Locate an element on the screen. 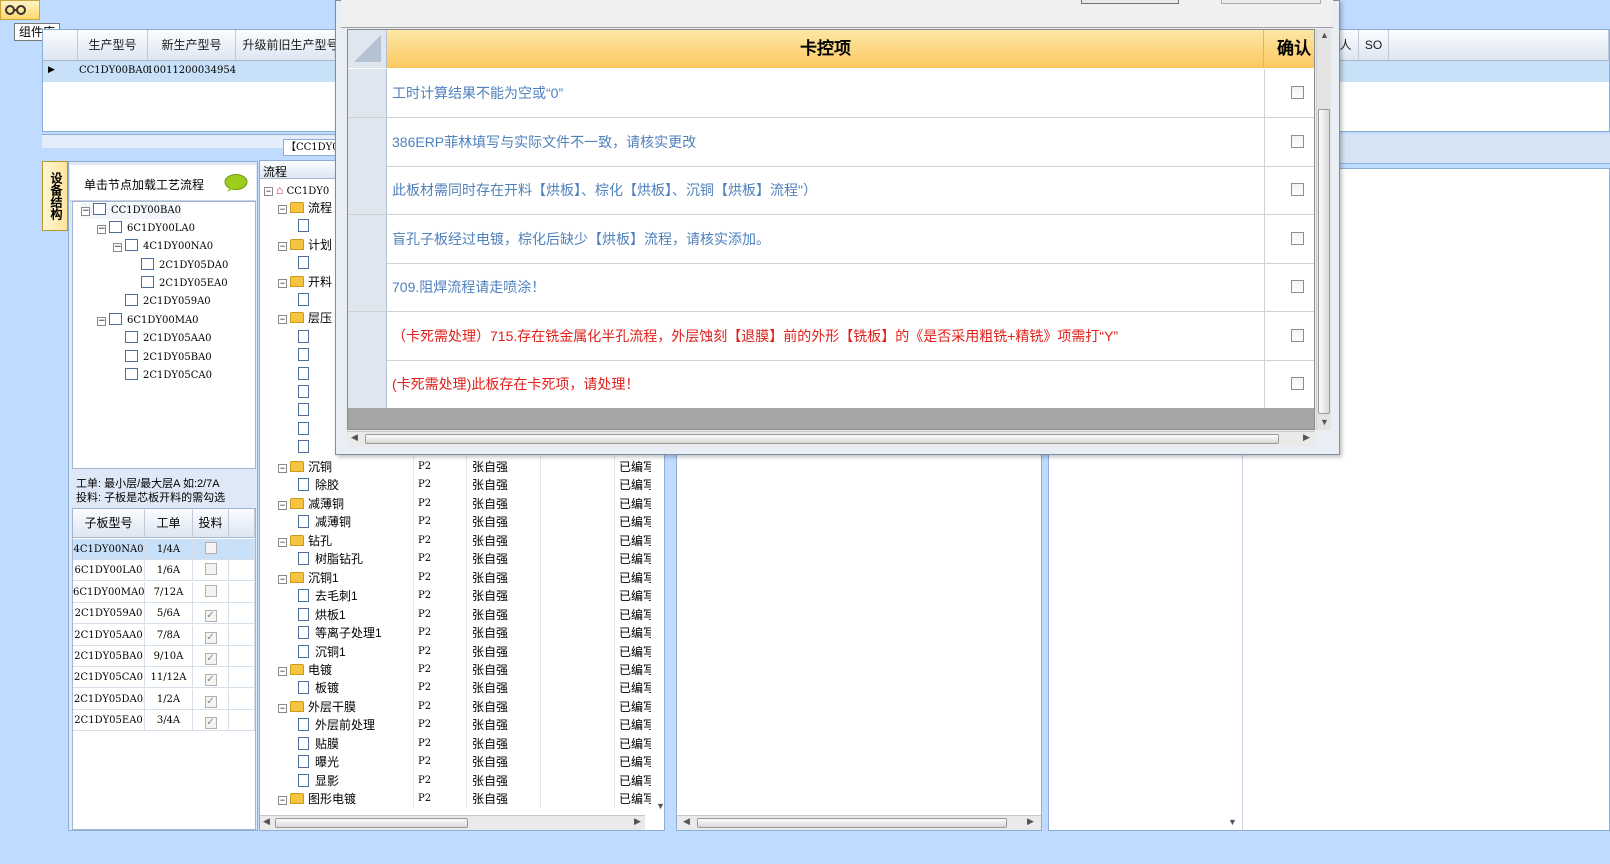 This screenshot has width=1610, height=864. cell-work-order: 1/6A is located at coordinates (169, 571).